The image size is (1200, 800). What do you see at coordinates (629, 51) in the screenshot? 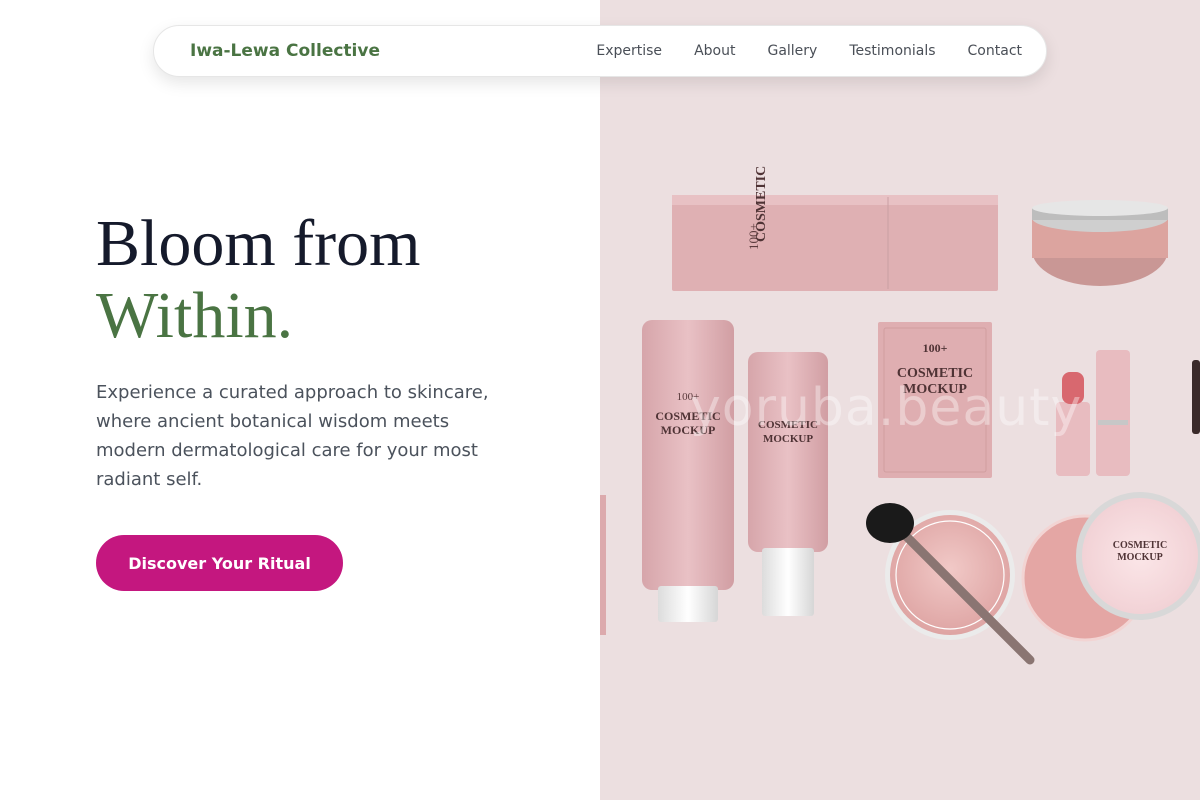
I see `nav-link-expertise: Expertise` at bounding box center [629, 51].